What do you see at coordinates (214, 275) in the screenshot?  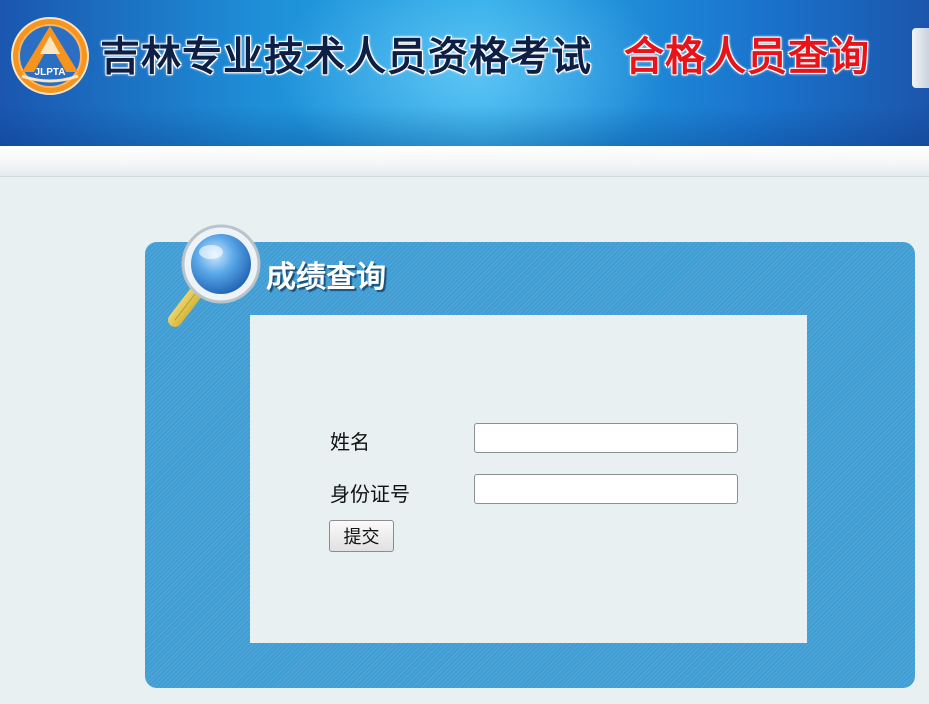 I see `magnifier-icon` at bounding box center [214, 275].